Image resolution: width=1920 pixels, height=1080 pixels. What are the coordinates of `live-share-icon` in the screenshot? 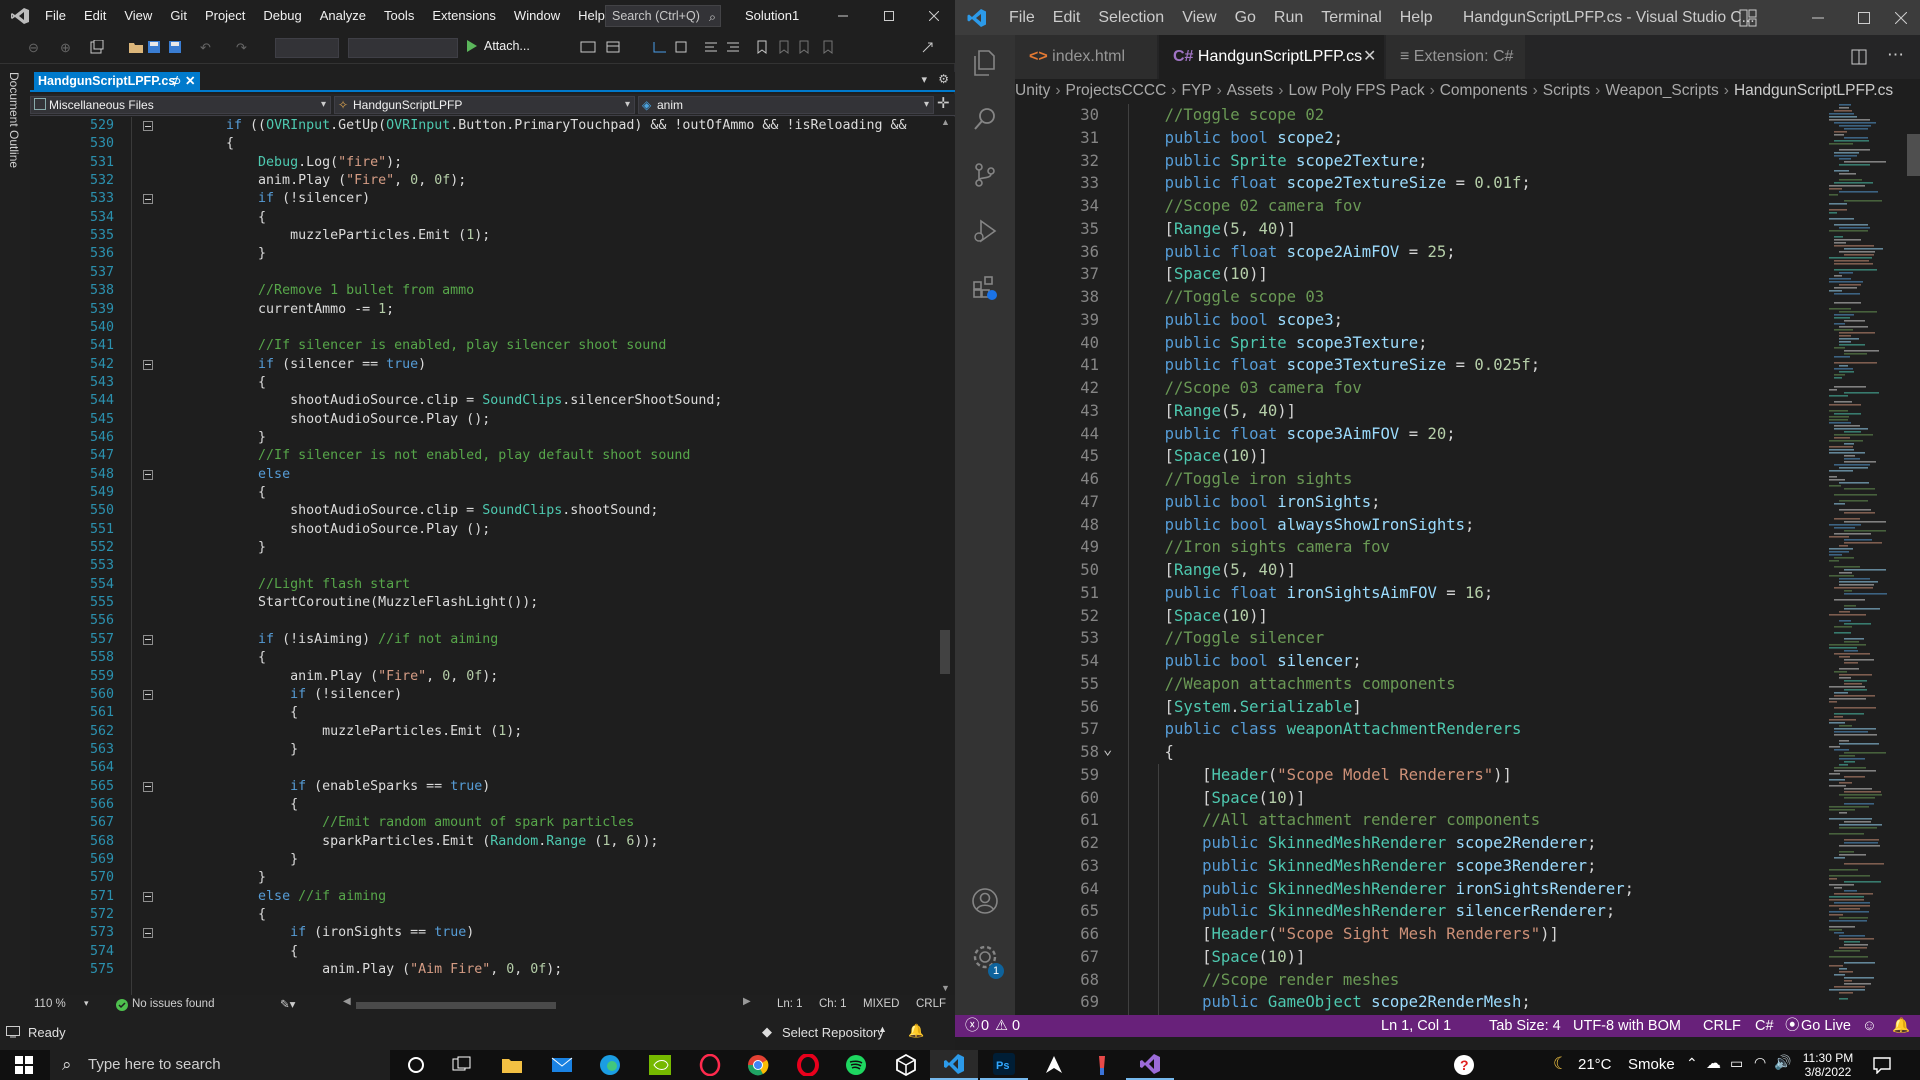 It's located at (928, 47).